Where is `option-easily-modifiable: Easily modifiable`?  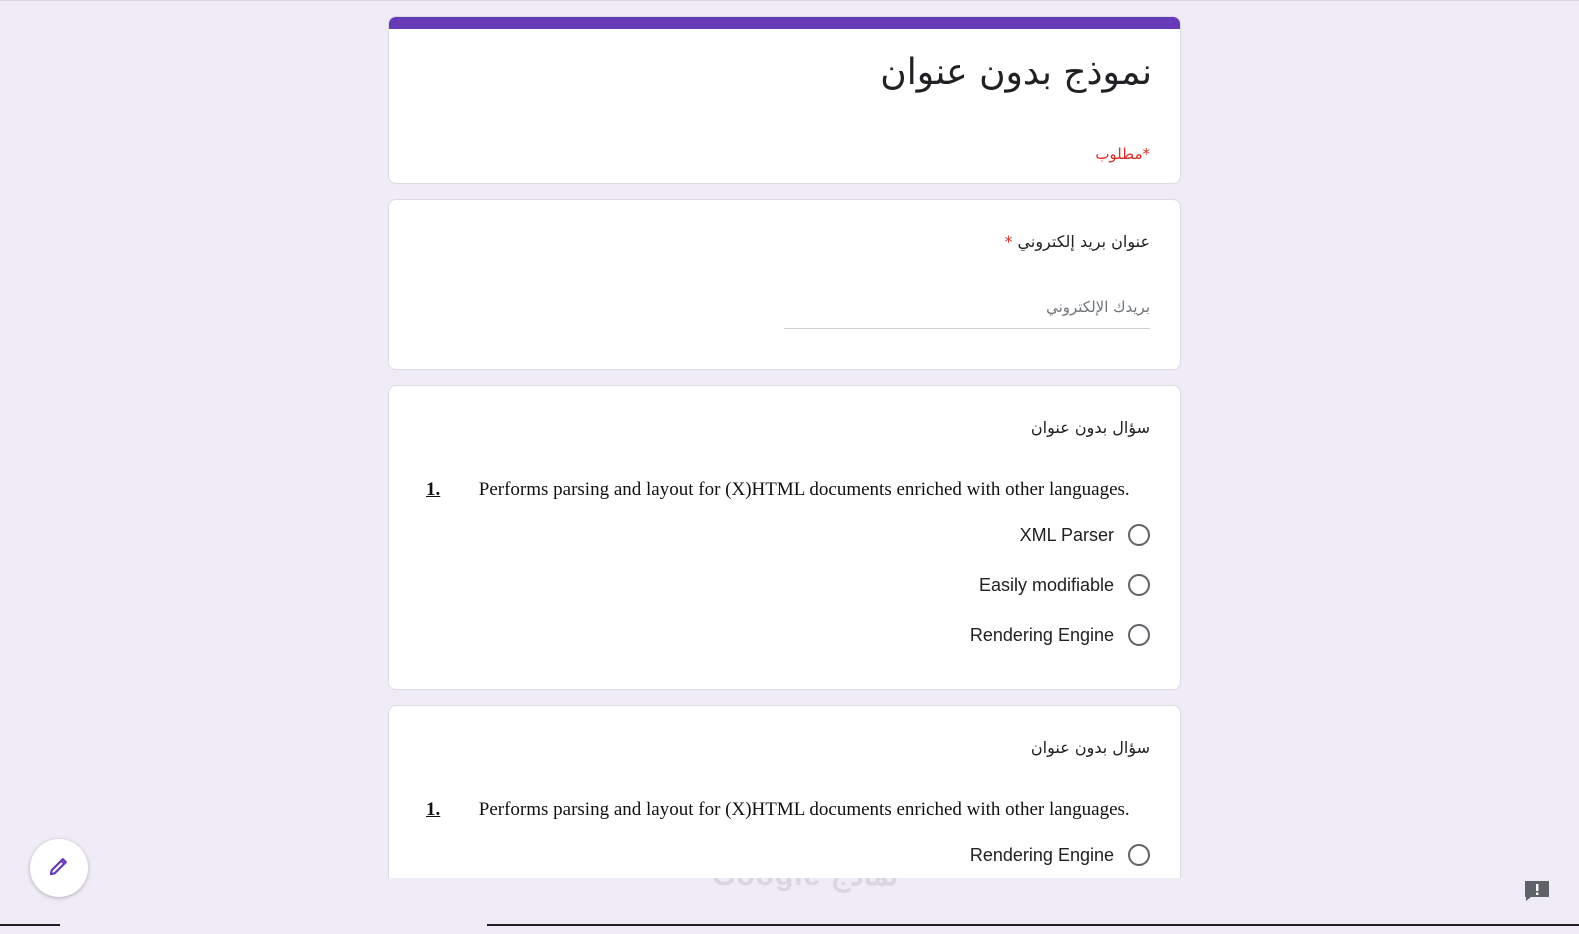
option-easily-modifiable: Easily modifiable is located at coordinates (1064, 585).